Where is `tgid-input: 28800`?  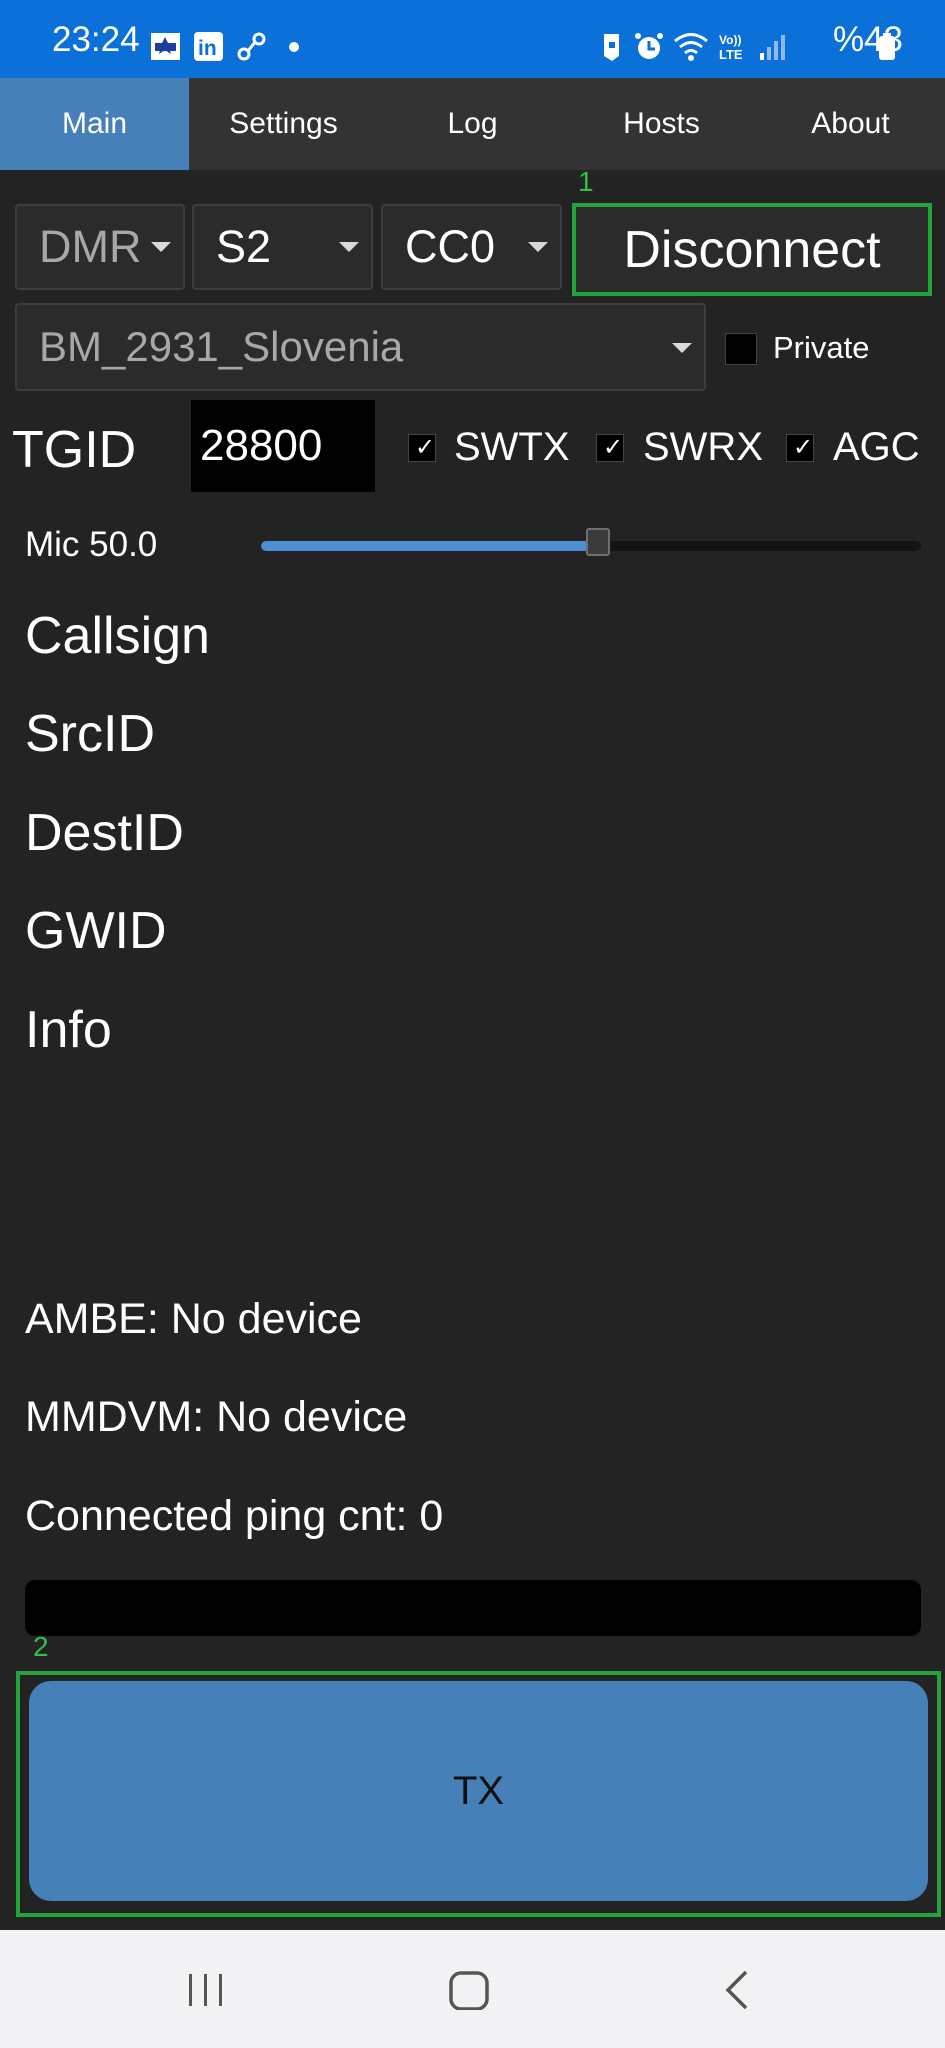 tgid-input: 28800 is located at coordinates (283, 446).